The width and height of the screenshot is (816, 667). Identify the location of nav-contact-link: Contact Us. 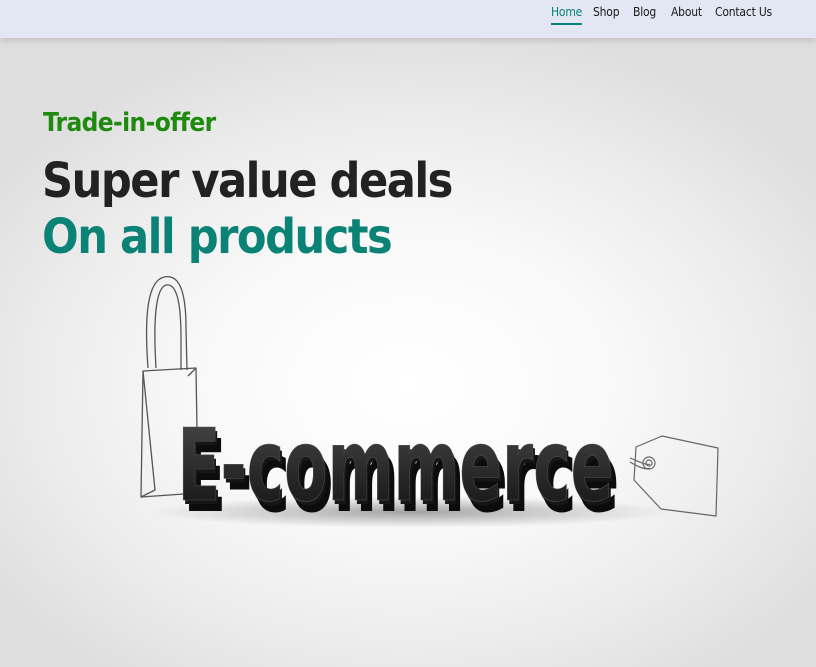
(743, 12).